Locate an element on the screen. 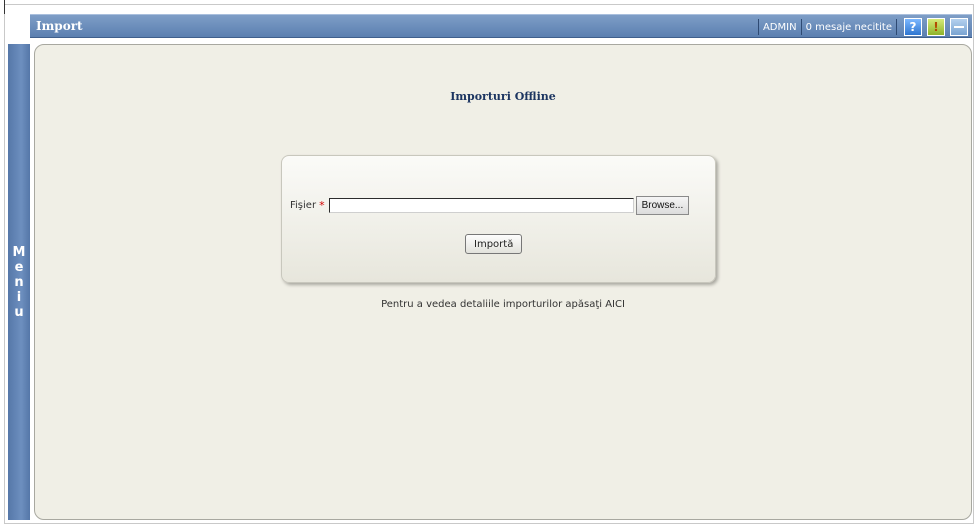 Image resolution: width=977 pixels, height=527 pixels. menu-letter: M is located at coordinates (19, 252).